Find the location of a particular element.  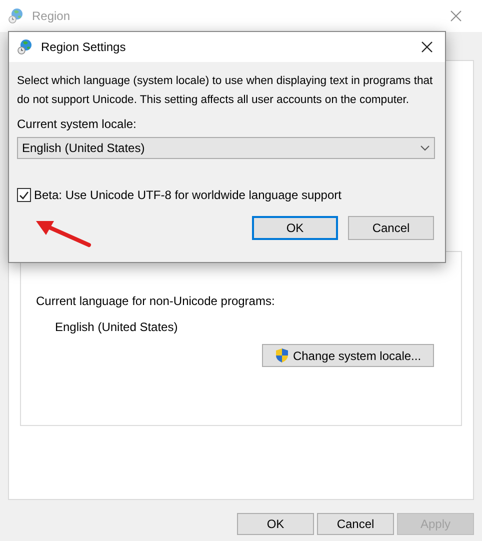

window-title: Region is located at coordinates (52, 16).